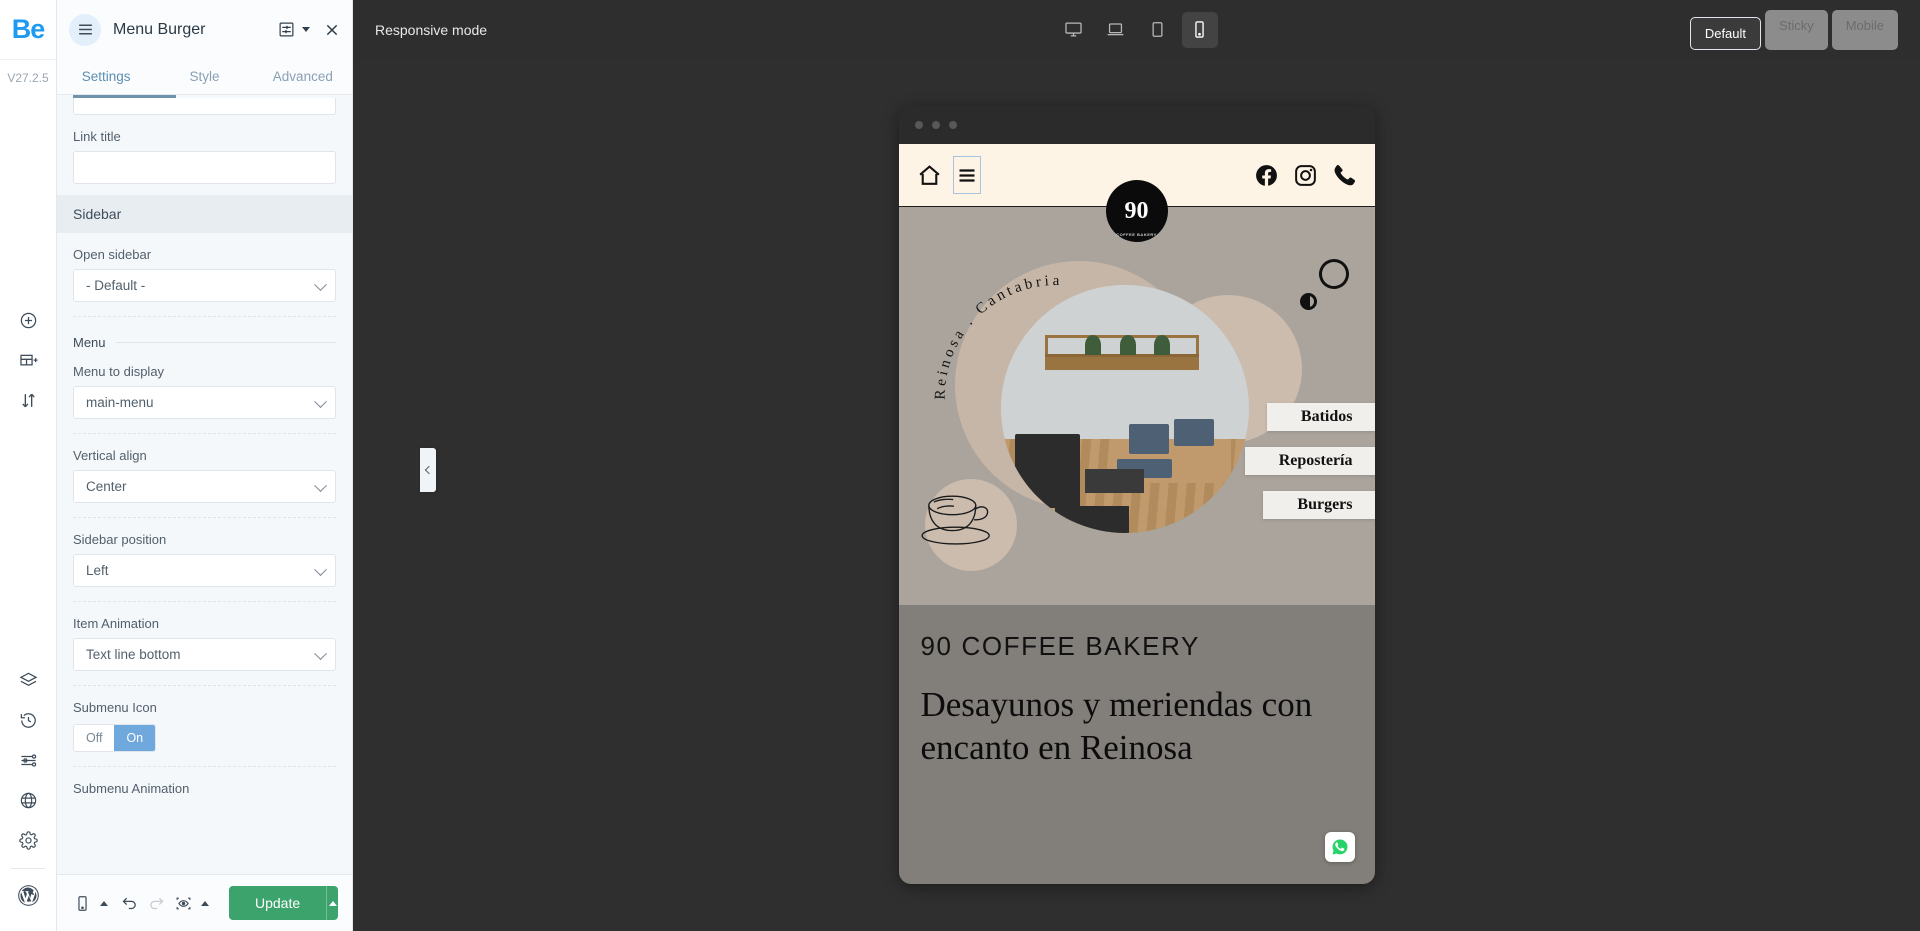  Describe the element at coordinates (82, 903) in the screenshot. I see `mobile-preview-icon` at that location.